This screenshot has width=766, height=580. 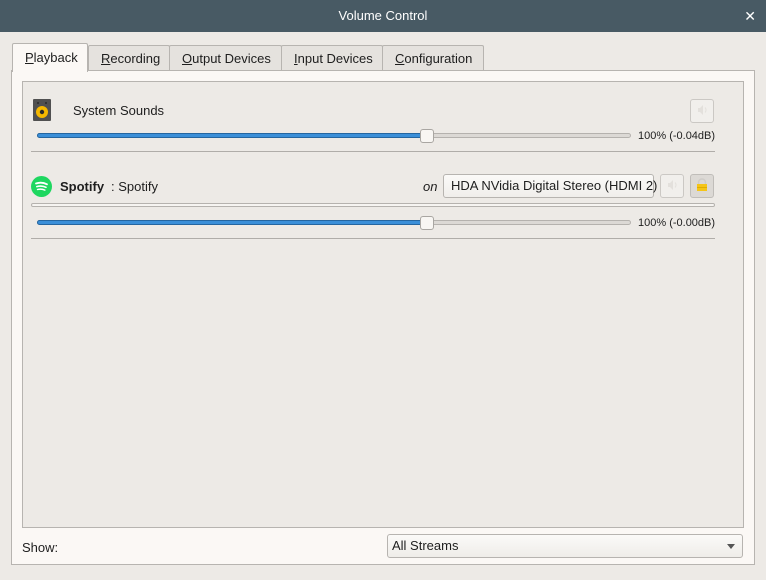 I want to click on dropdown-value: All Streams, so click(x=425, y=545).